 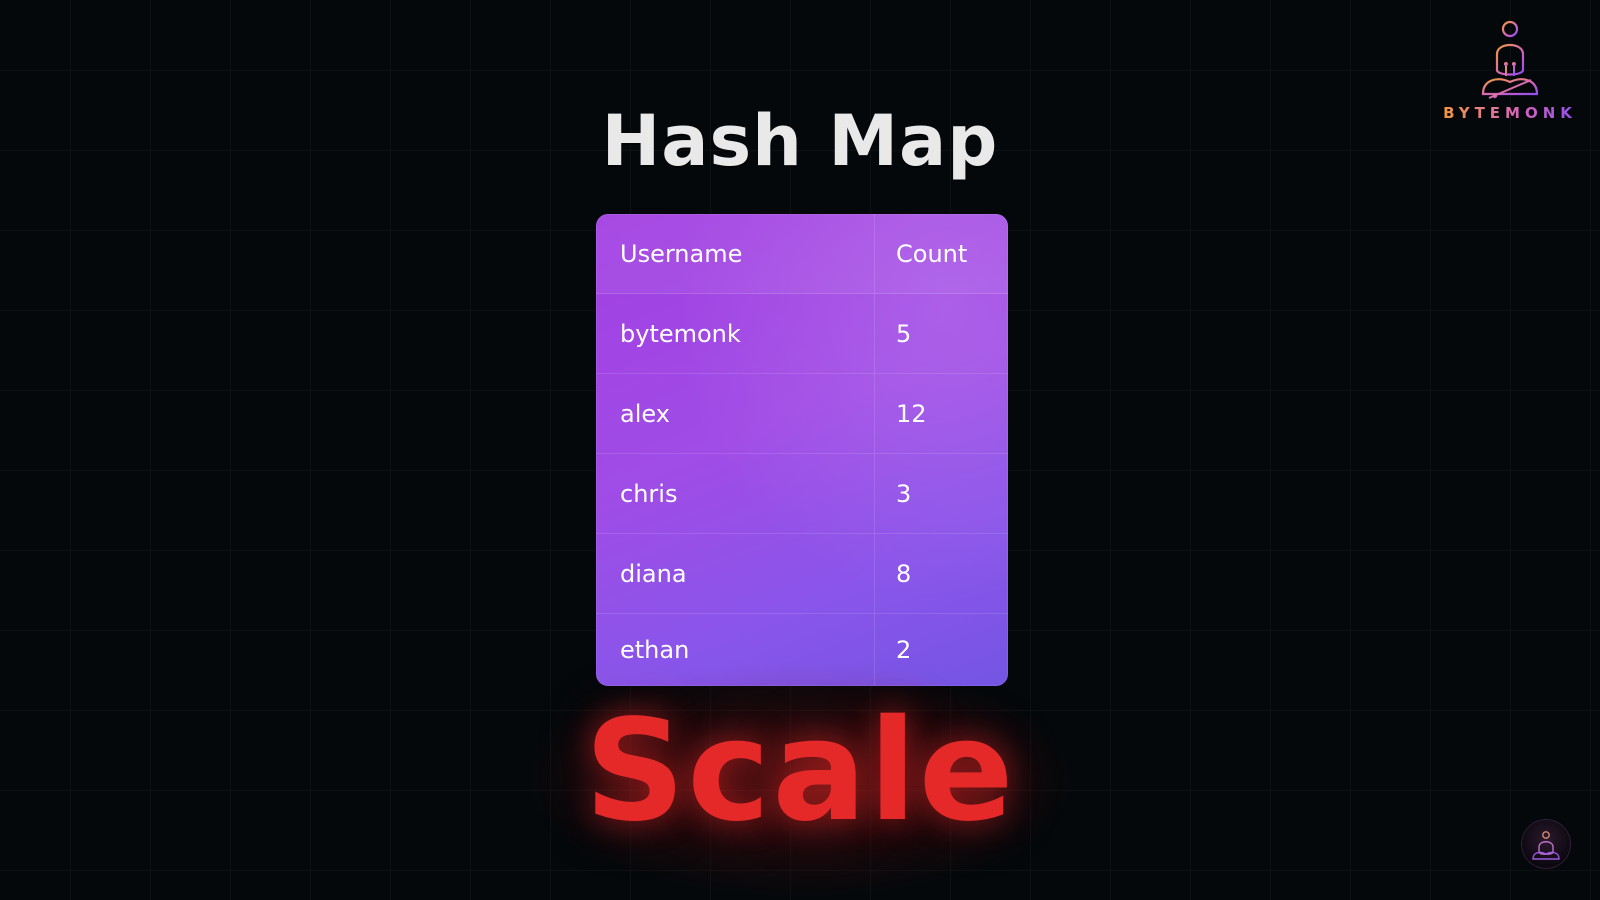 I want to click on table-row: chris 3, so click(x=802, y=493).